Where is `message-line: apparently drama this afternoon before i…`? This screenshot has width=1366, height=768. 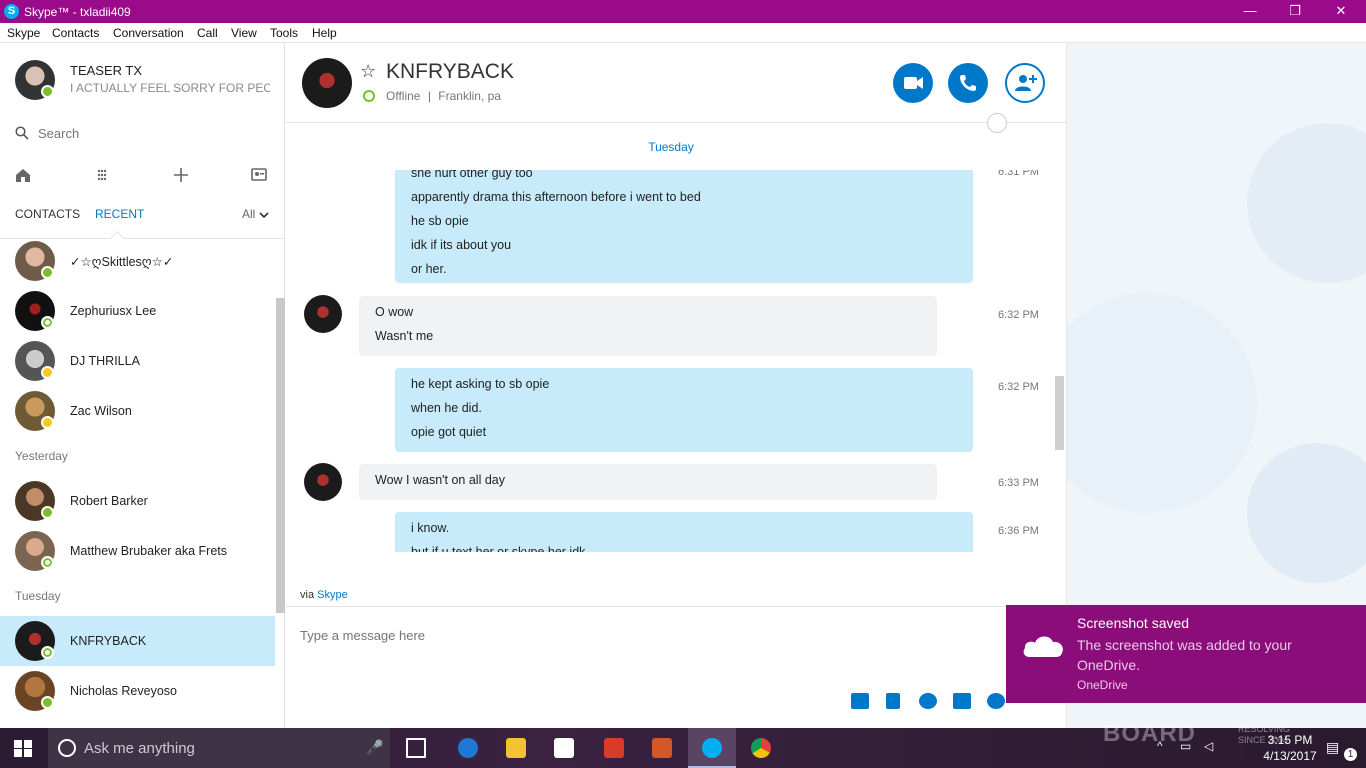
message-line: apparently drama this afternoon before i… is located at coordinates (556, 197).